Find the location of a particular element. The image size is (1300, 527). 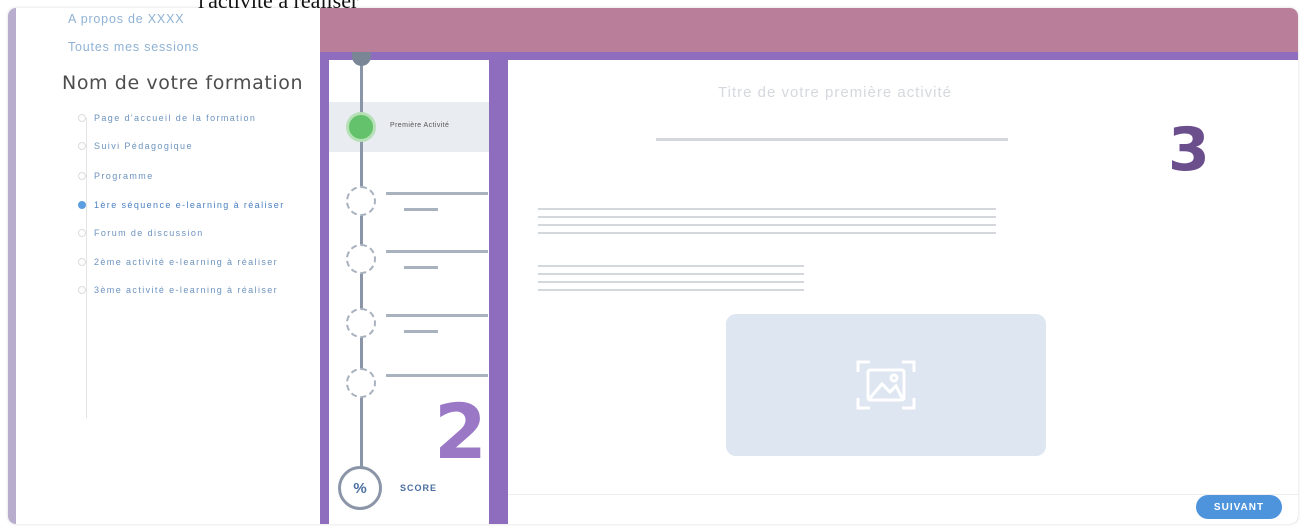

about-link: A propos de XXXX is located at coordinates (126, 19).